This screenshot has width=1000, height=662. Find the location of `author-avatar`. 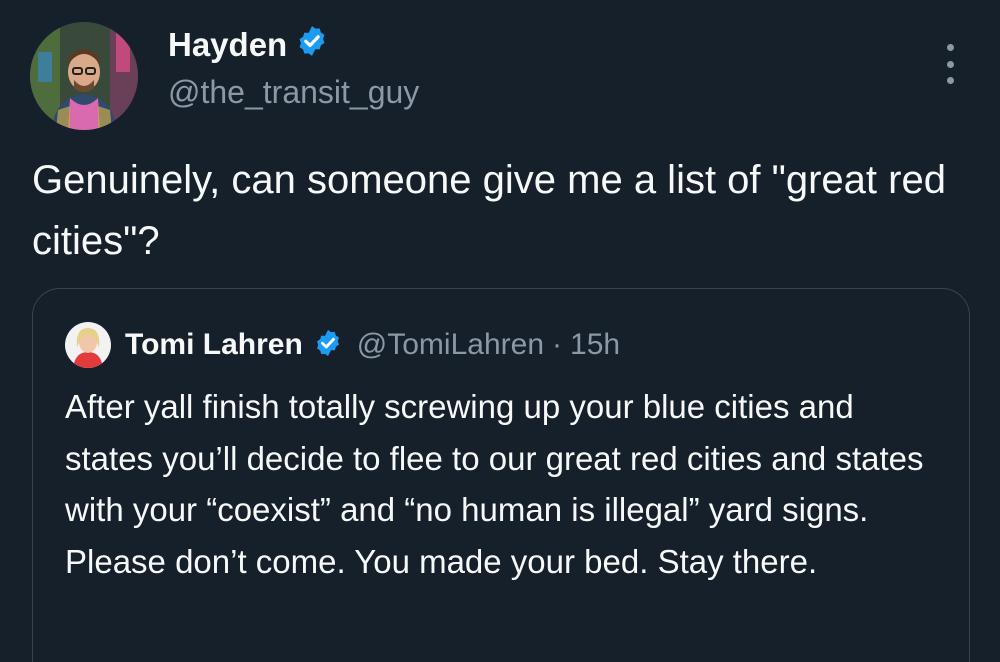

author-avatar is located at coordinates (84, 76).